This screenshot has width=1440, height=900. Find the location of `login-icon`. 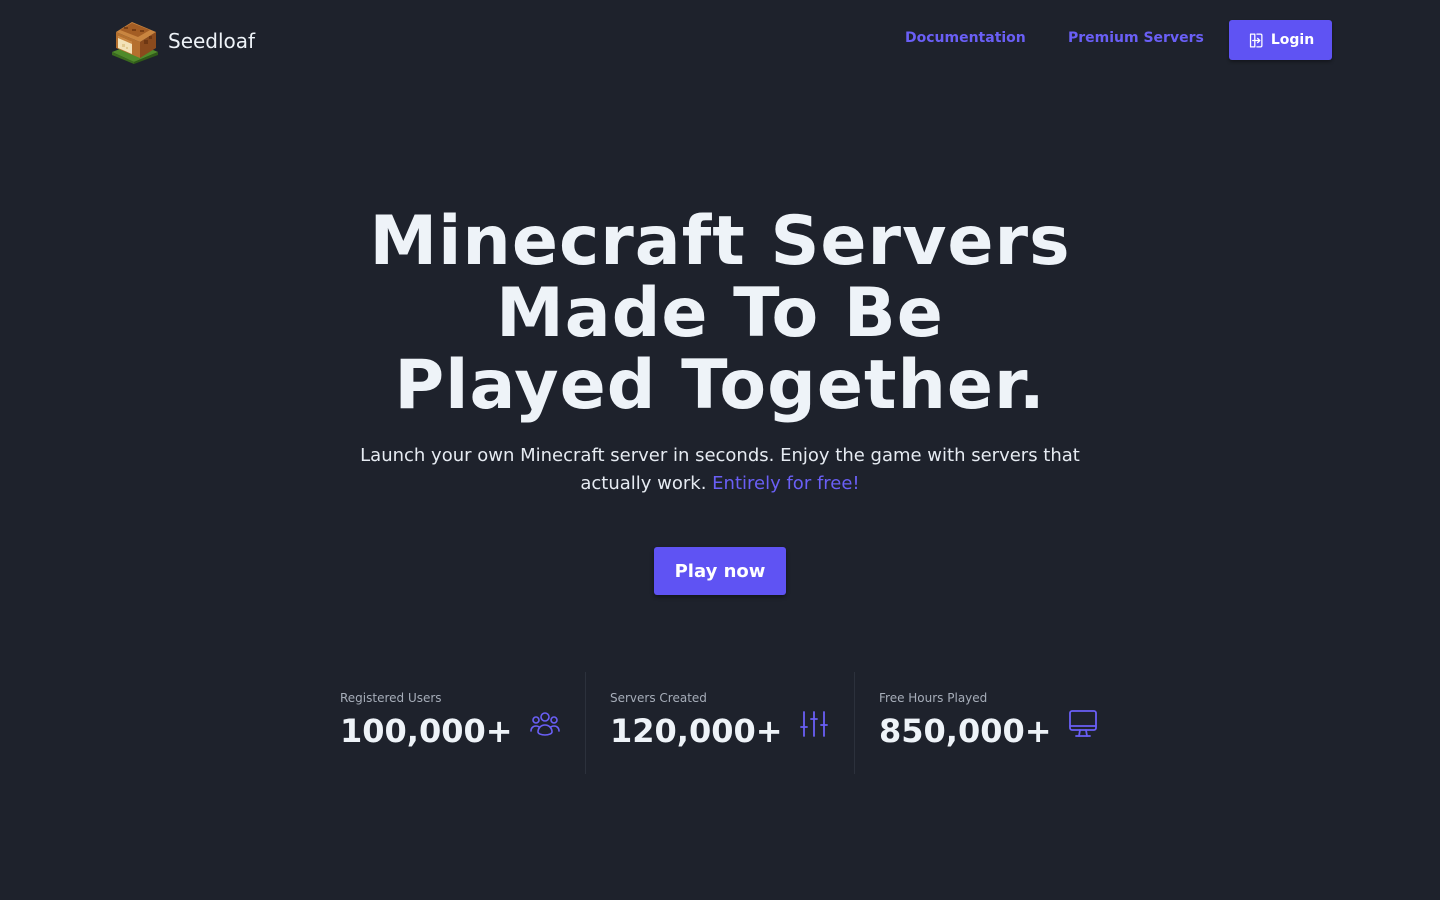

login-icon is located at coordinates (1256, 40).